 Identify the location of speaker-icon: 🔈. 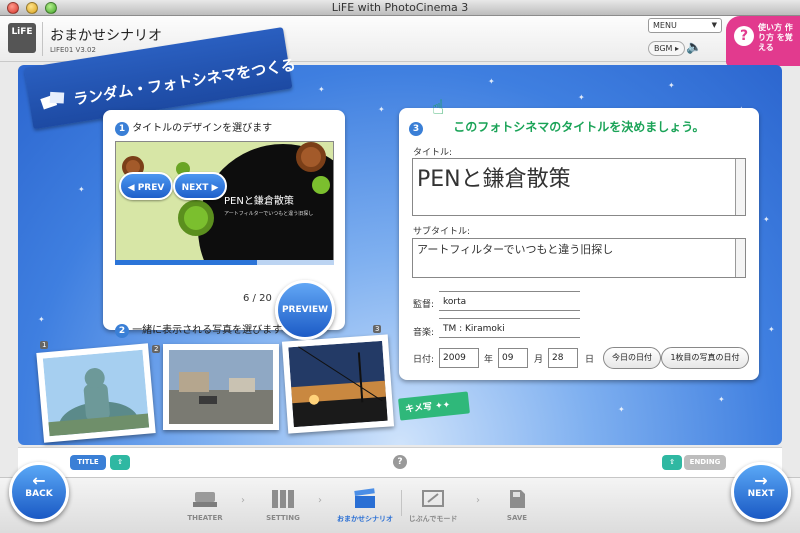
(694, 47).